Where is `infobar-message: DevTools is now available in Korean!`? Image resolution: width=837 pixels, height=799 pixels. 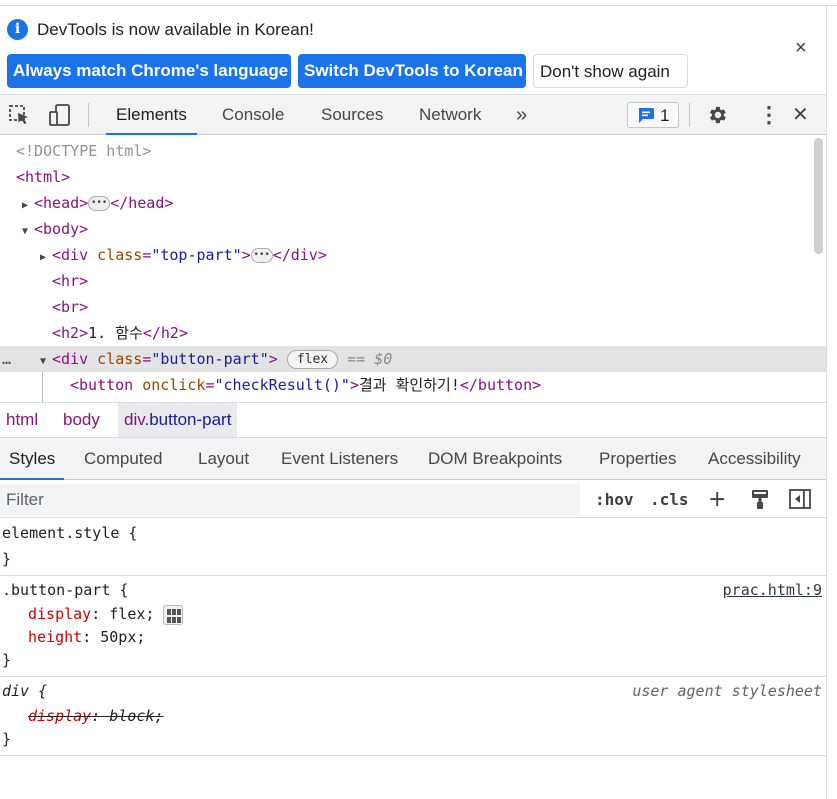 infobar-message: DevTools is now available in Korean! is located at coordinates (175, 29).